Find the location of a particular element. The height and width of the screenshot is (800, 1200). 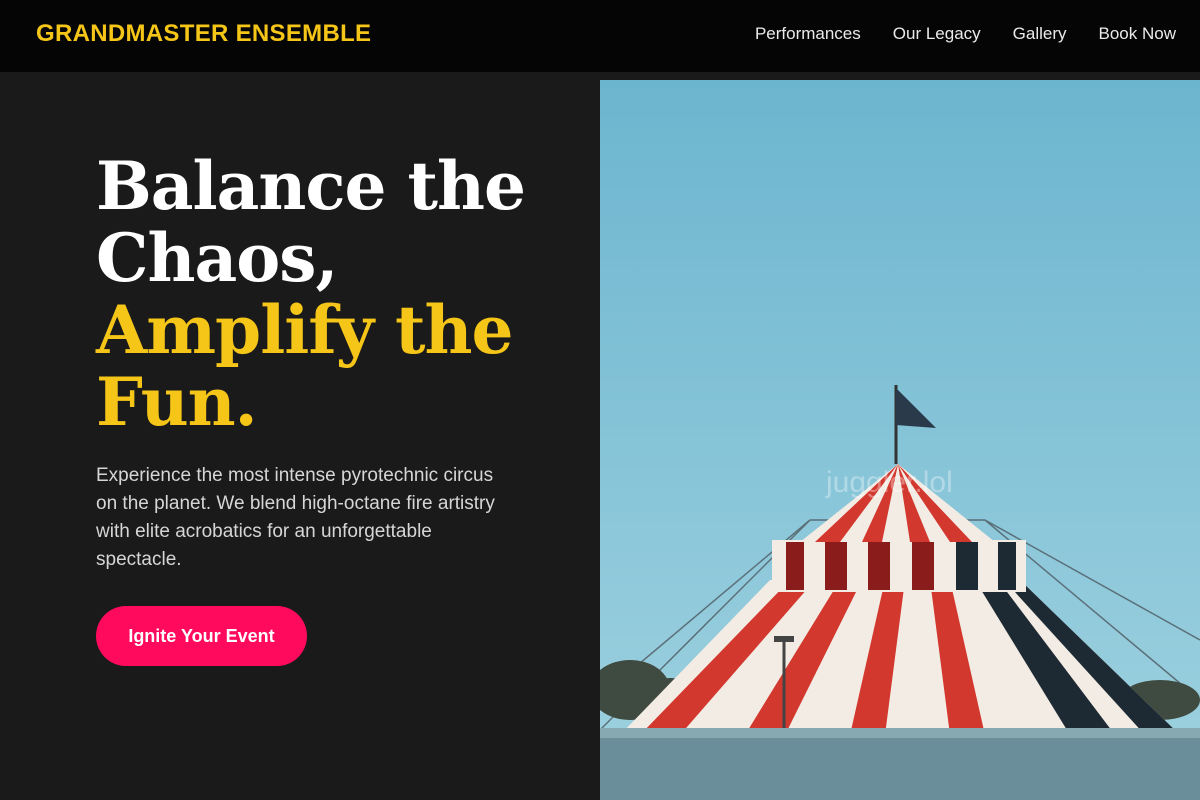

headline-line-2: Chaos, is located at coordinates (217, 258).